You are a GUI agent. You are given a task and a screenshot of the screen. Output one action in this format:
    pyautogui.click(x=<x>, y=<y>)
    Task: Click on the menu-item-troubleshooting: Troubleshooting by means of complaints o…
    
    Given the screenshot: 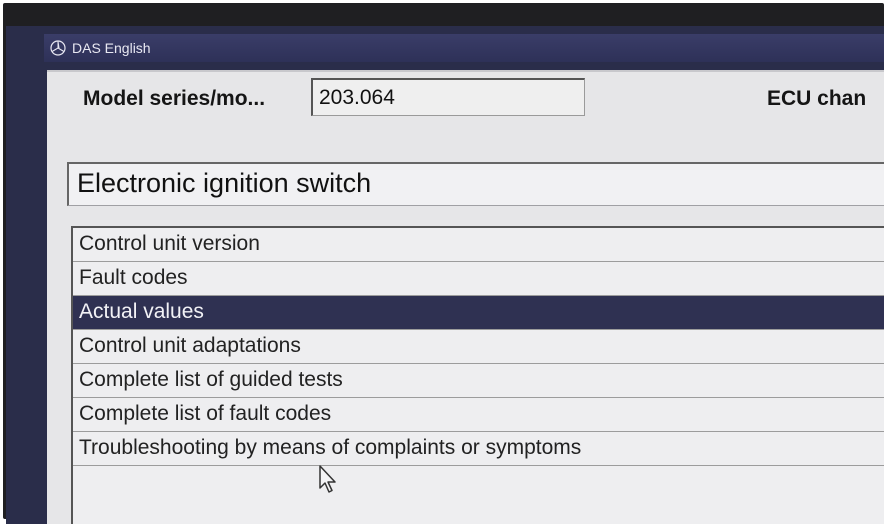 What is the action you would take?
    pyautogui.click(x=478, y=449)
    